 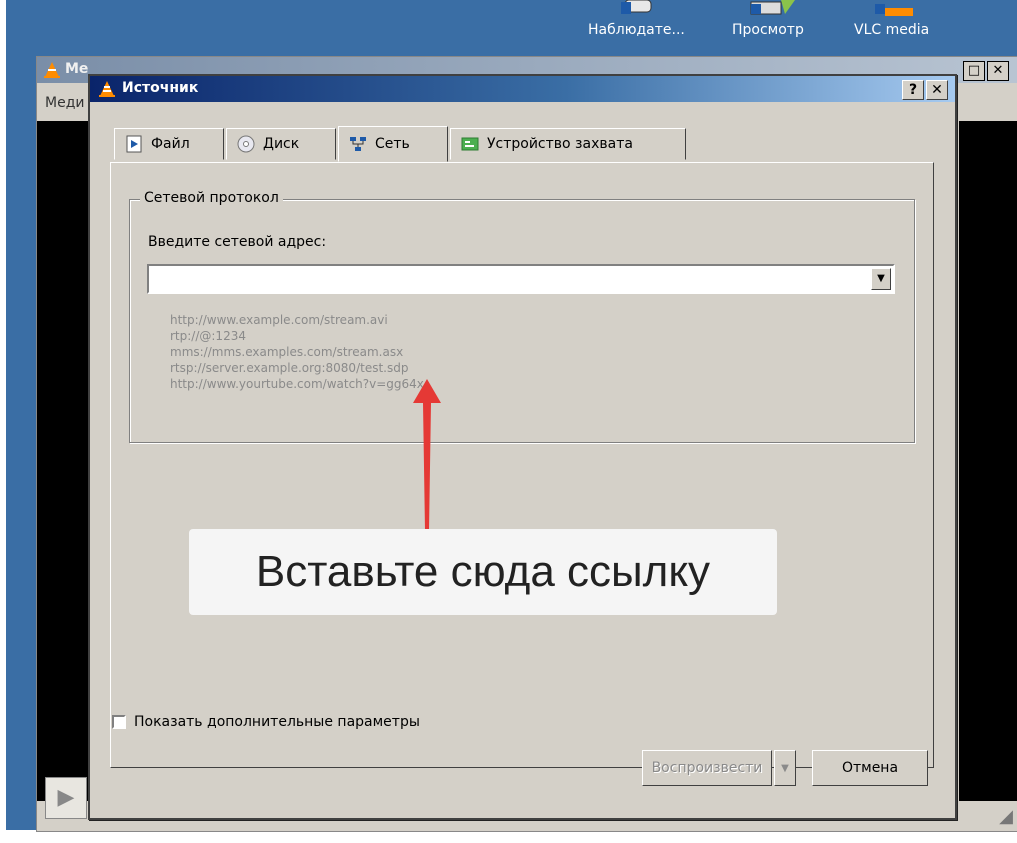 I want to click on play-dropdown-arrow-icon: ▼, so click(x=785, y=768).